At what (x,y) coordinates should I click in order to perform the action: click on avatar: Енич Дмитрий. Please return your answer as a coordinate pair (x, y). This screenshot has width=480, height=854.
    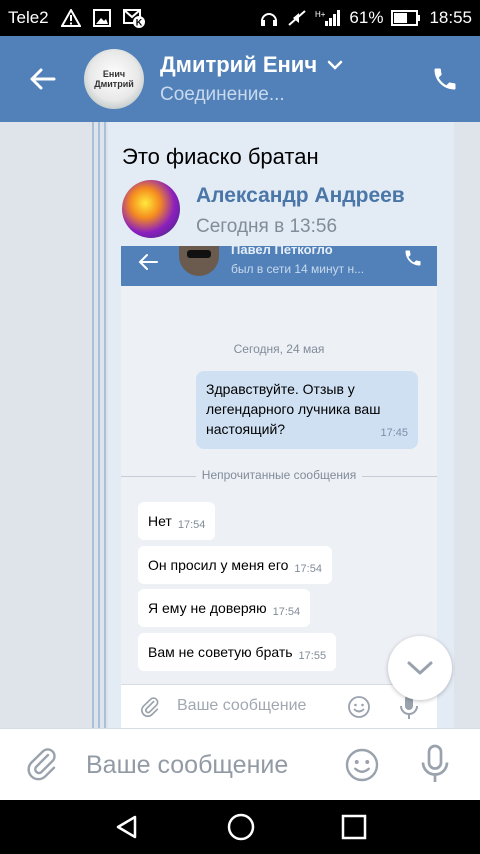
    Looking at the image, I should click on (114, 79).